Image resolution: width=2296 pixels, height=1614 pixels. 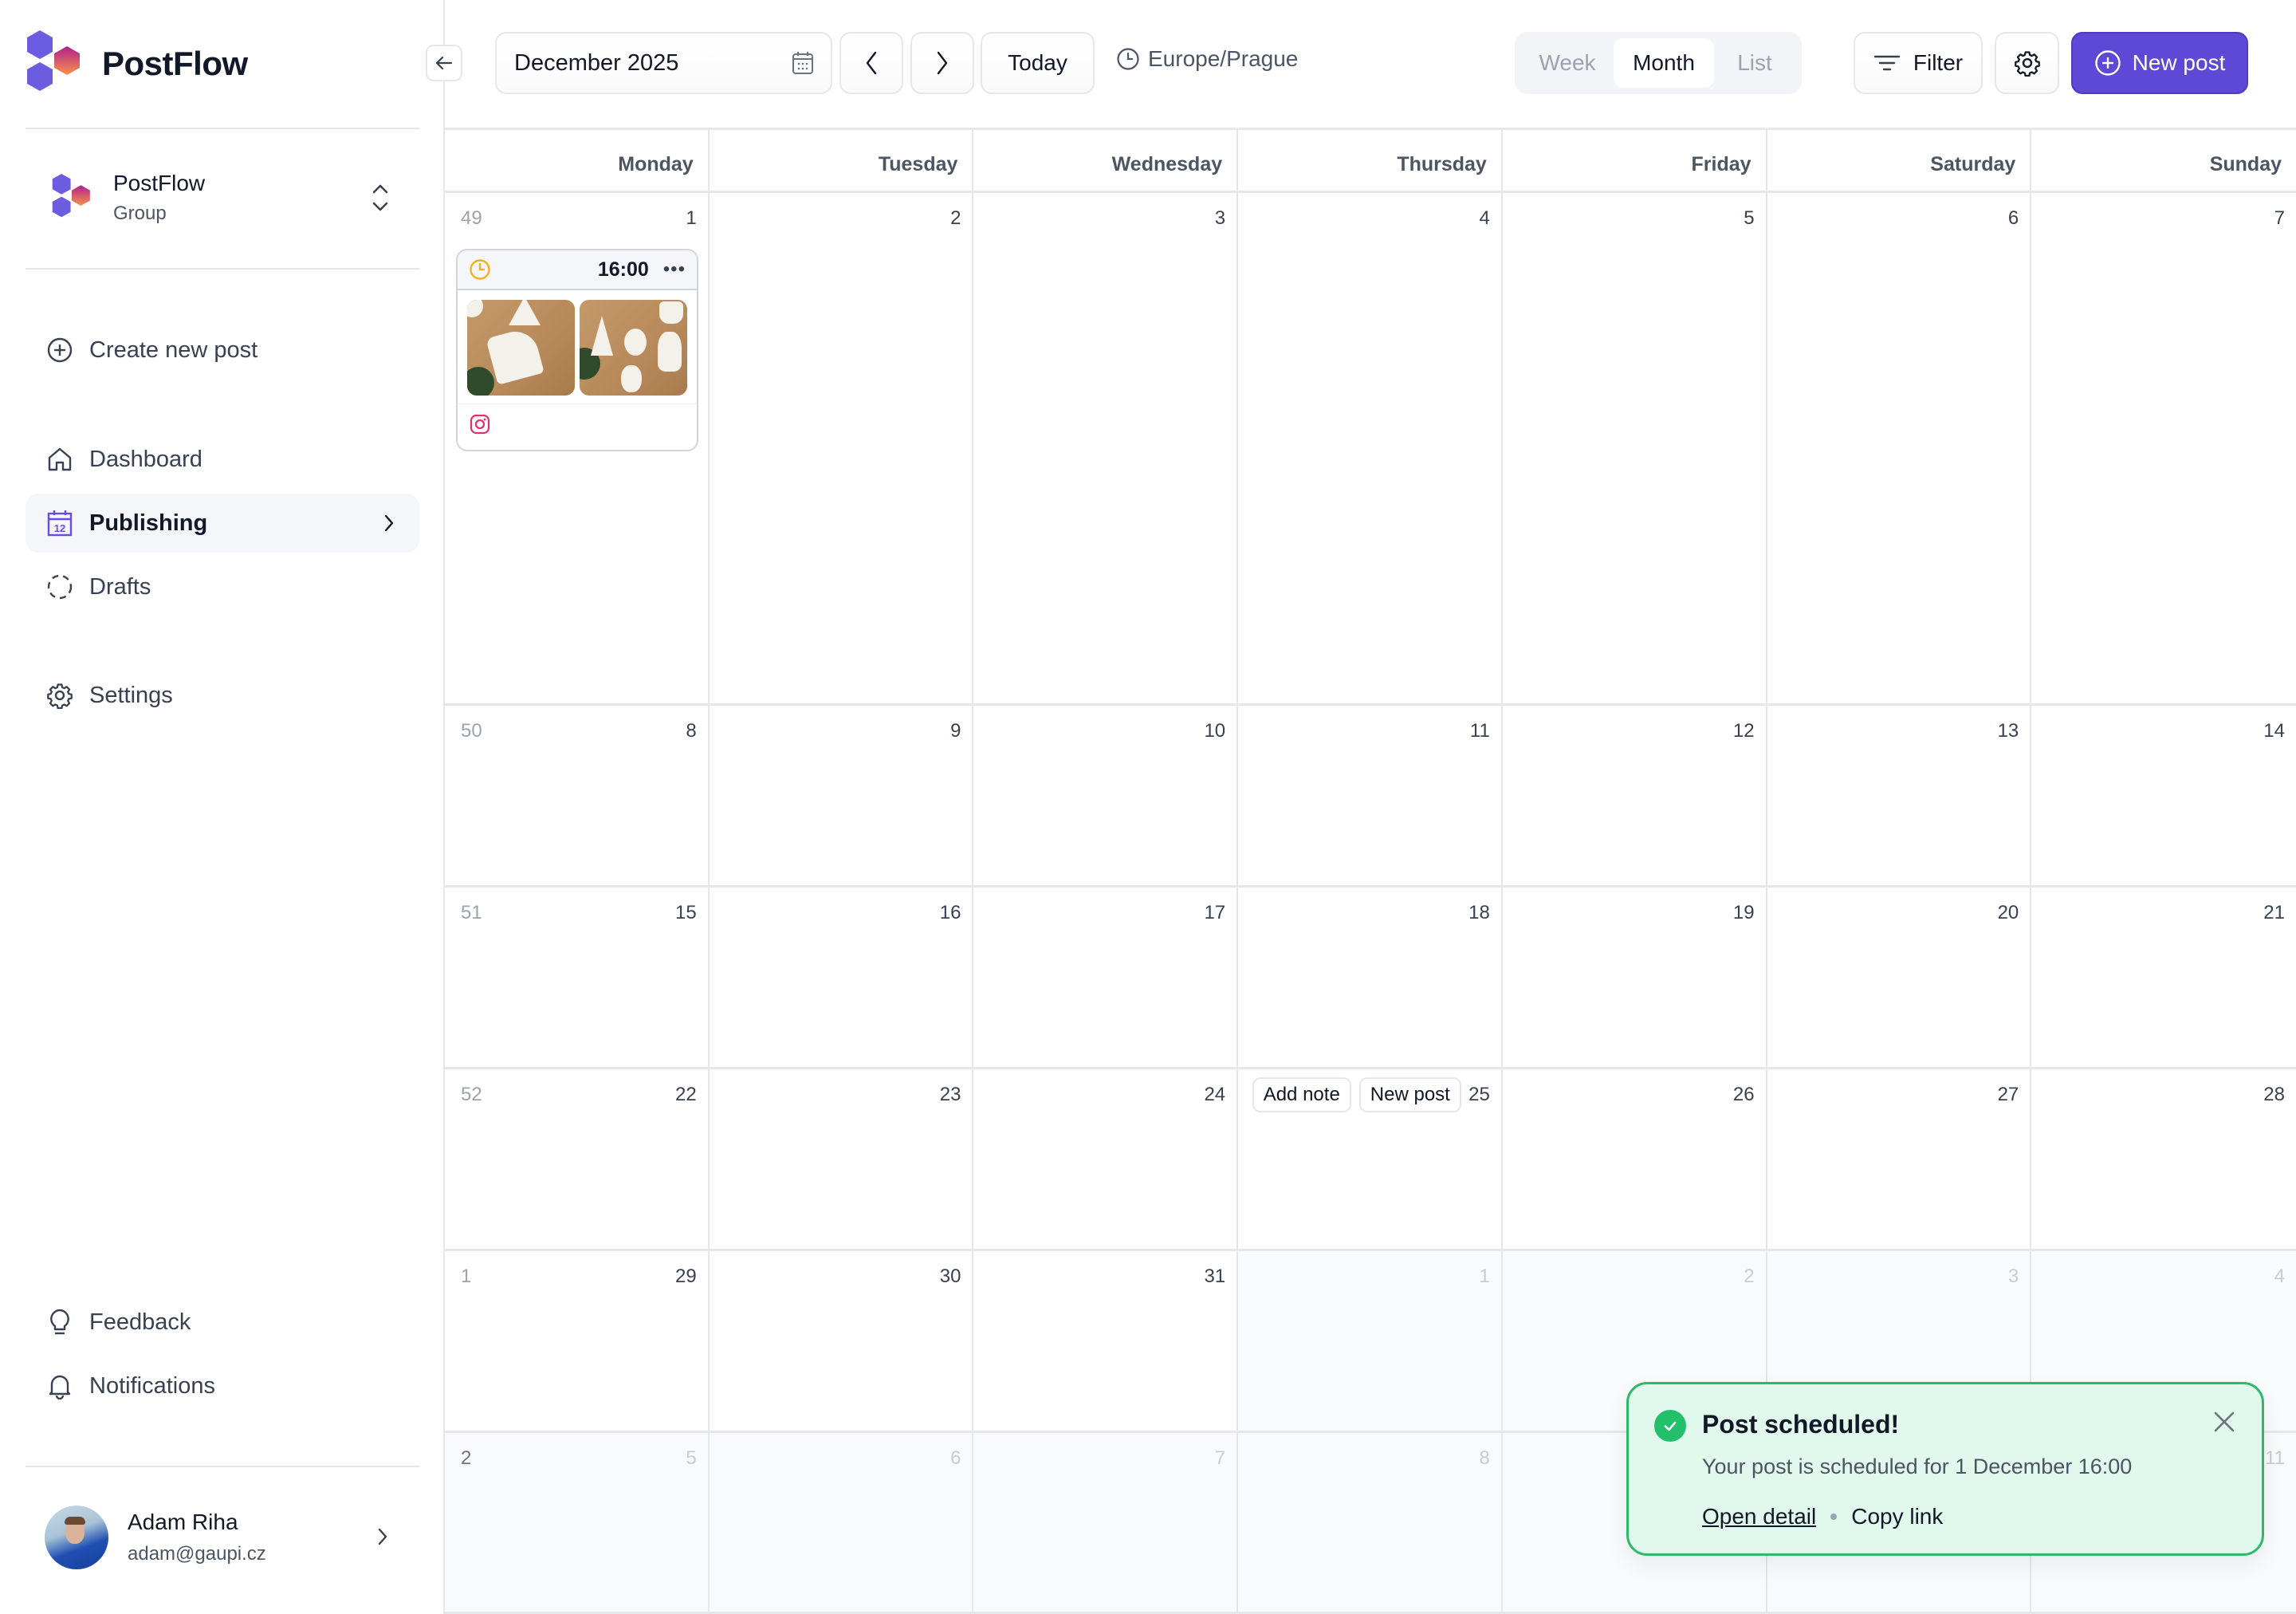 What do you see at coordinates (1106, 978) in the screenshot?
I see `day-cell: 17` at bounding box center [1106, 978].